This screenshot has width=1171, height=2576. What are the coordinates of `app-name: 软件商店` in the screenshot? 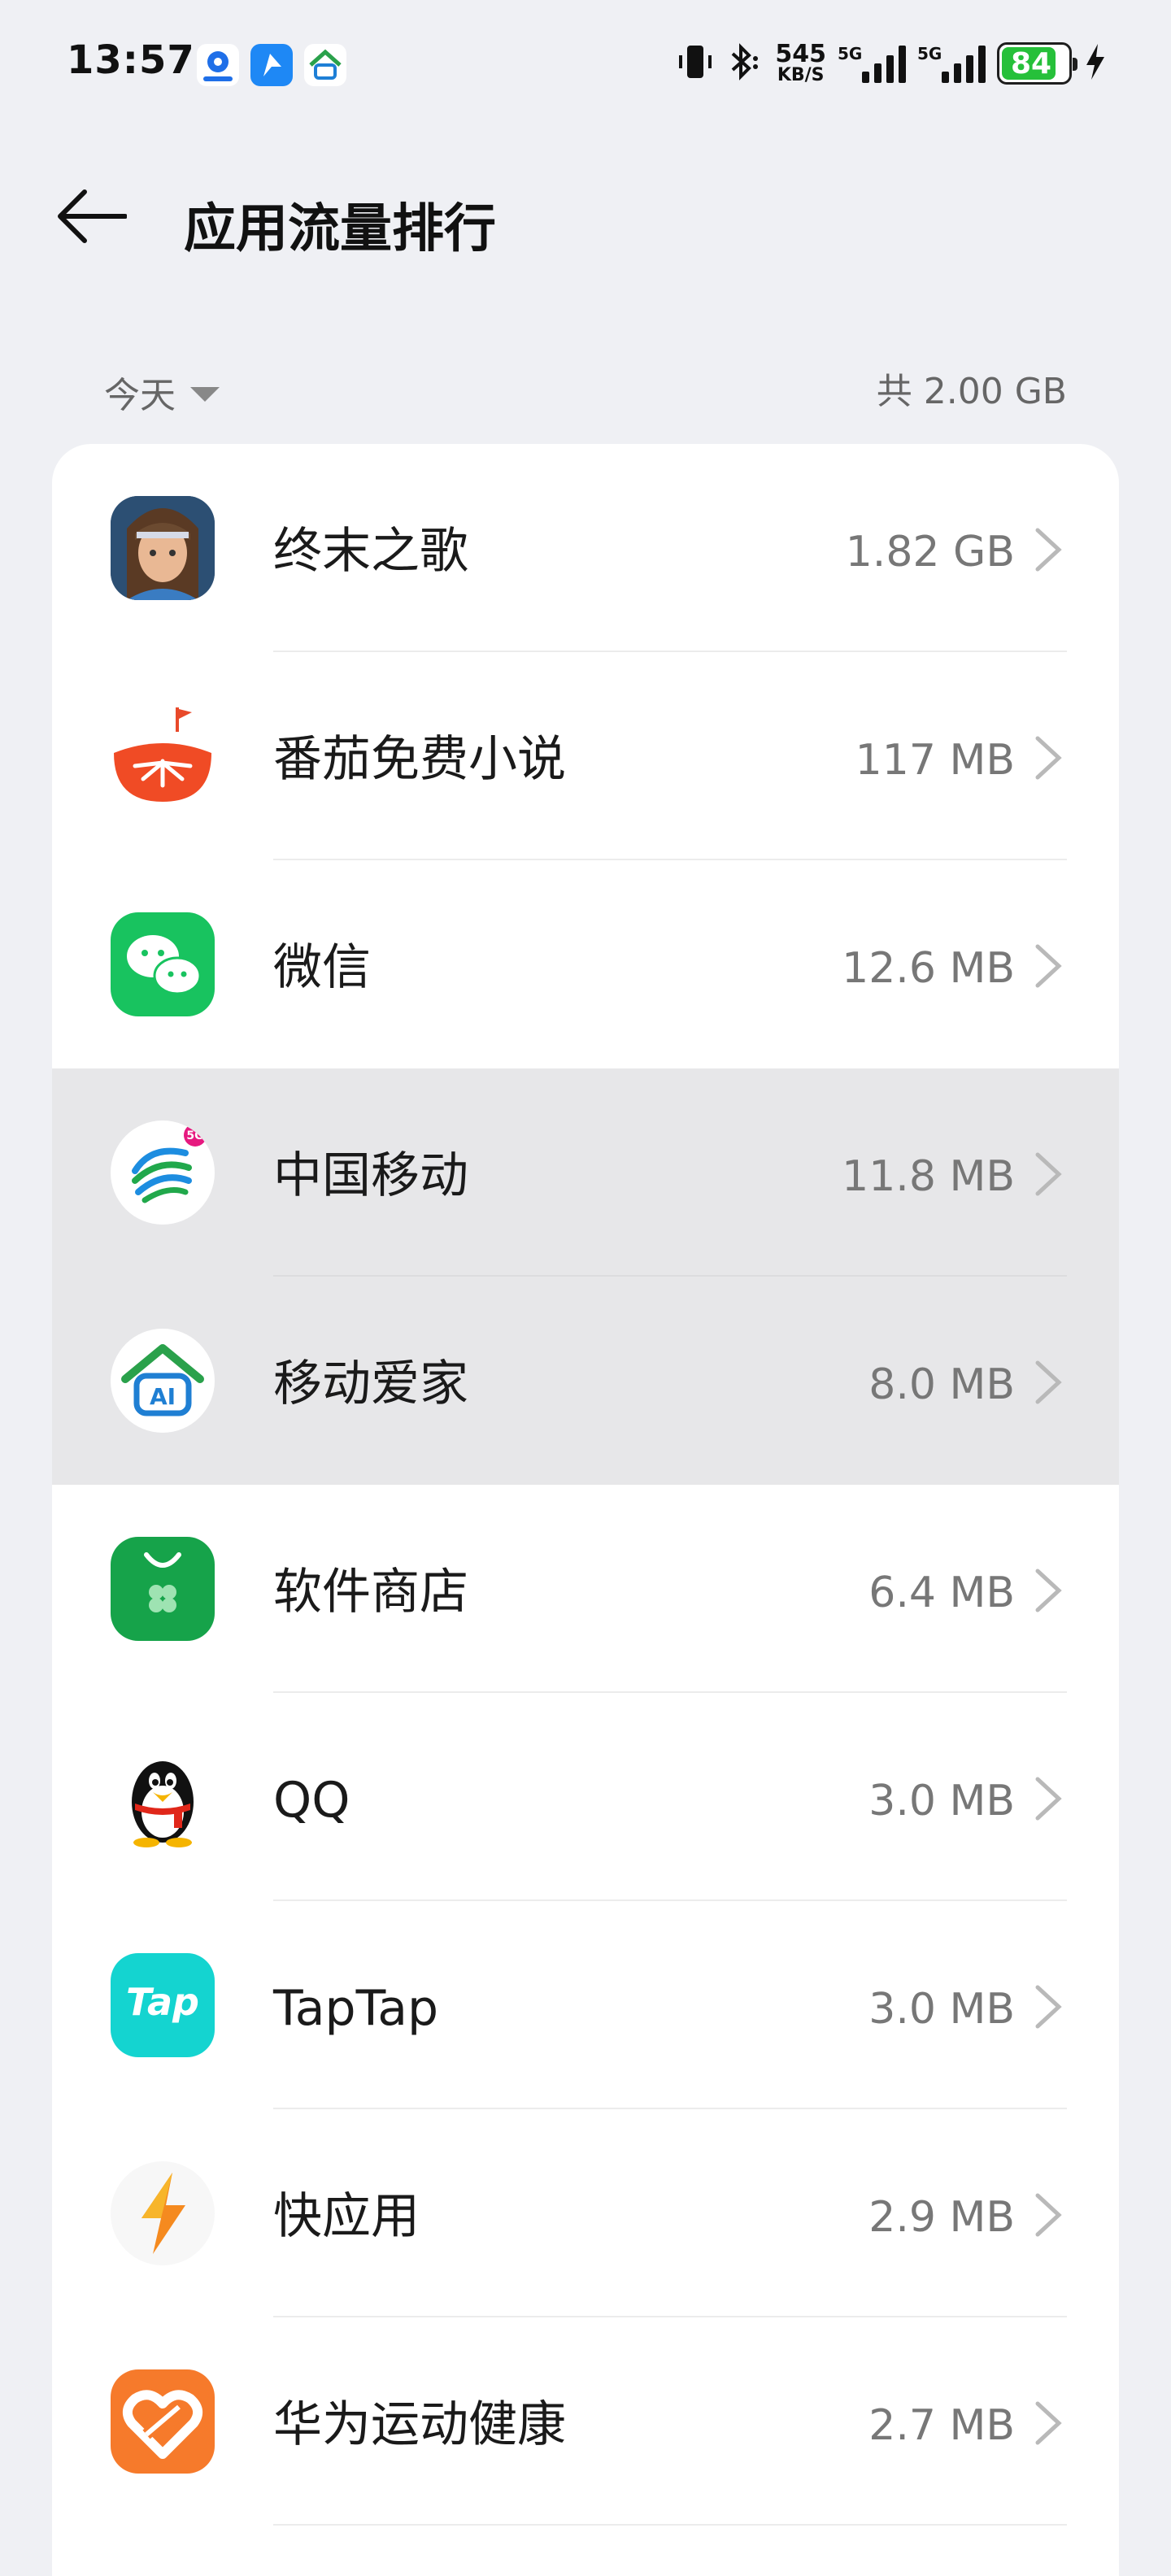 It's located at (370, 1593).